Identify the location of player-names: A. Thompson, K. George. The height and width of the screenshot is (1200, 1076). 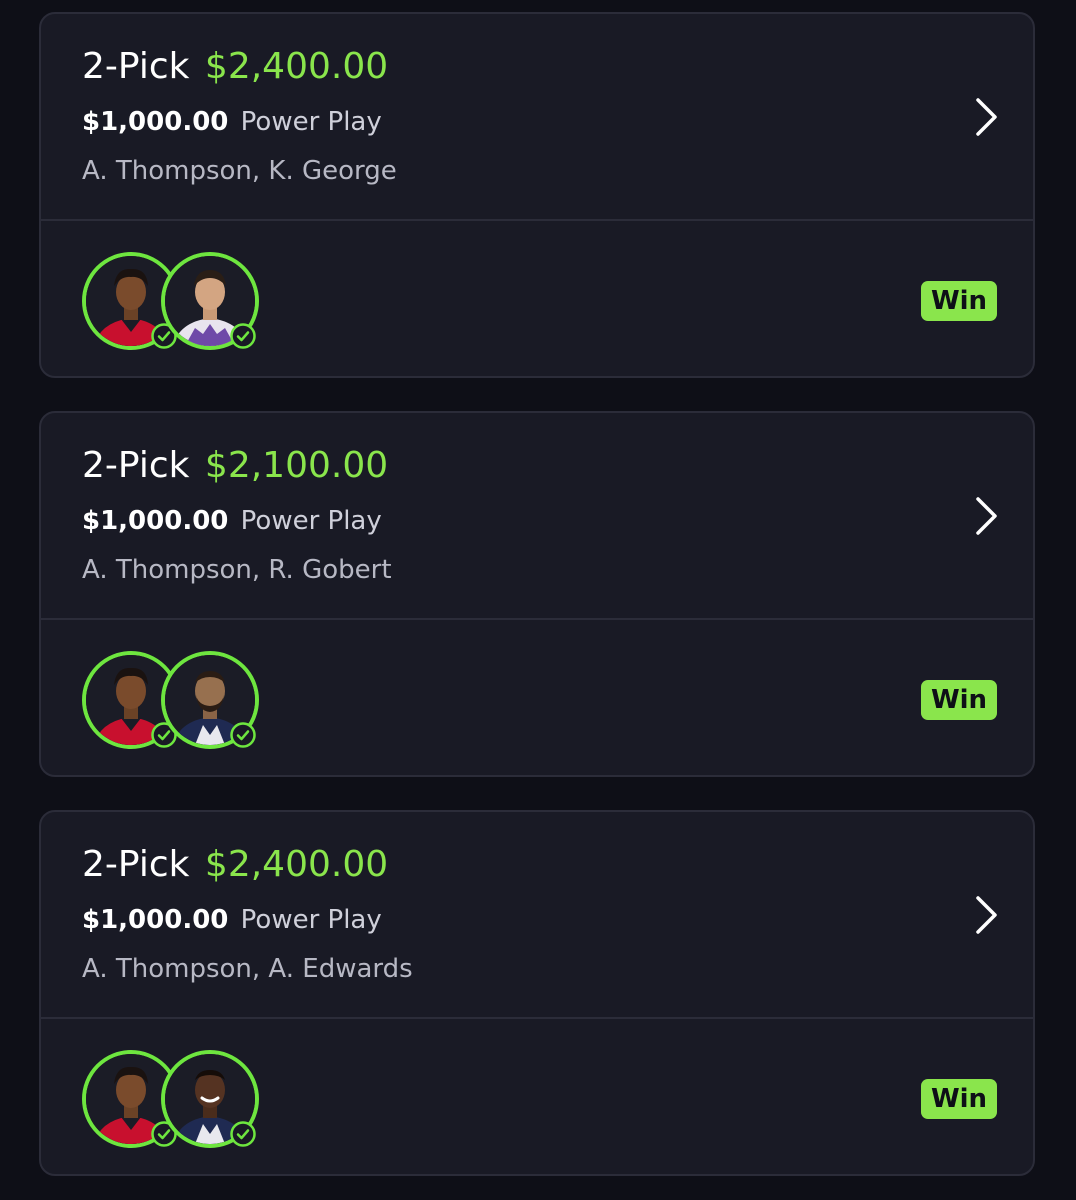
(239, 171).